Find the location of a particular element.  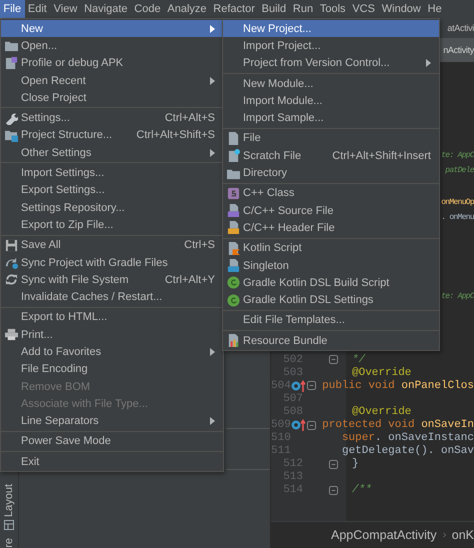

menu-item: Gradle Kotlin DSL Settings is located at coordinates (331, 300).